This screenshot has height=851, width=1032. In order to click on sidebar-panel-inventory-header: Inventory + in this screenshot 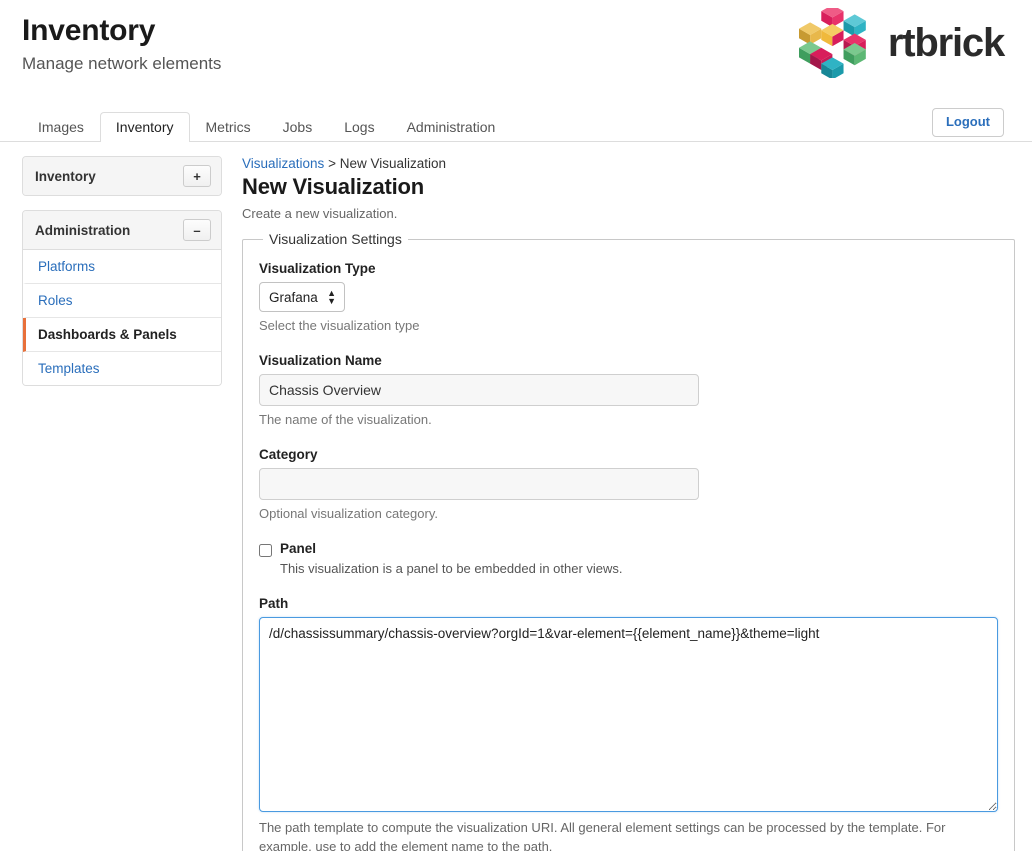, I will do `click(122, 176)`.